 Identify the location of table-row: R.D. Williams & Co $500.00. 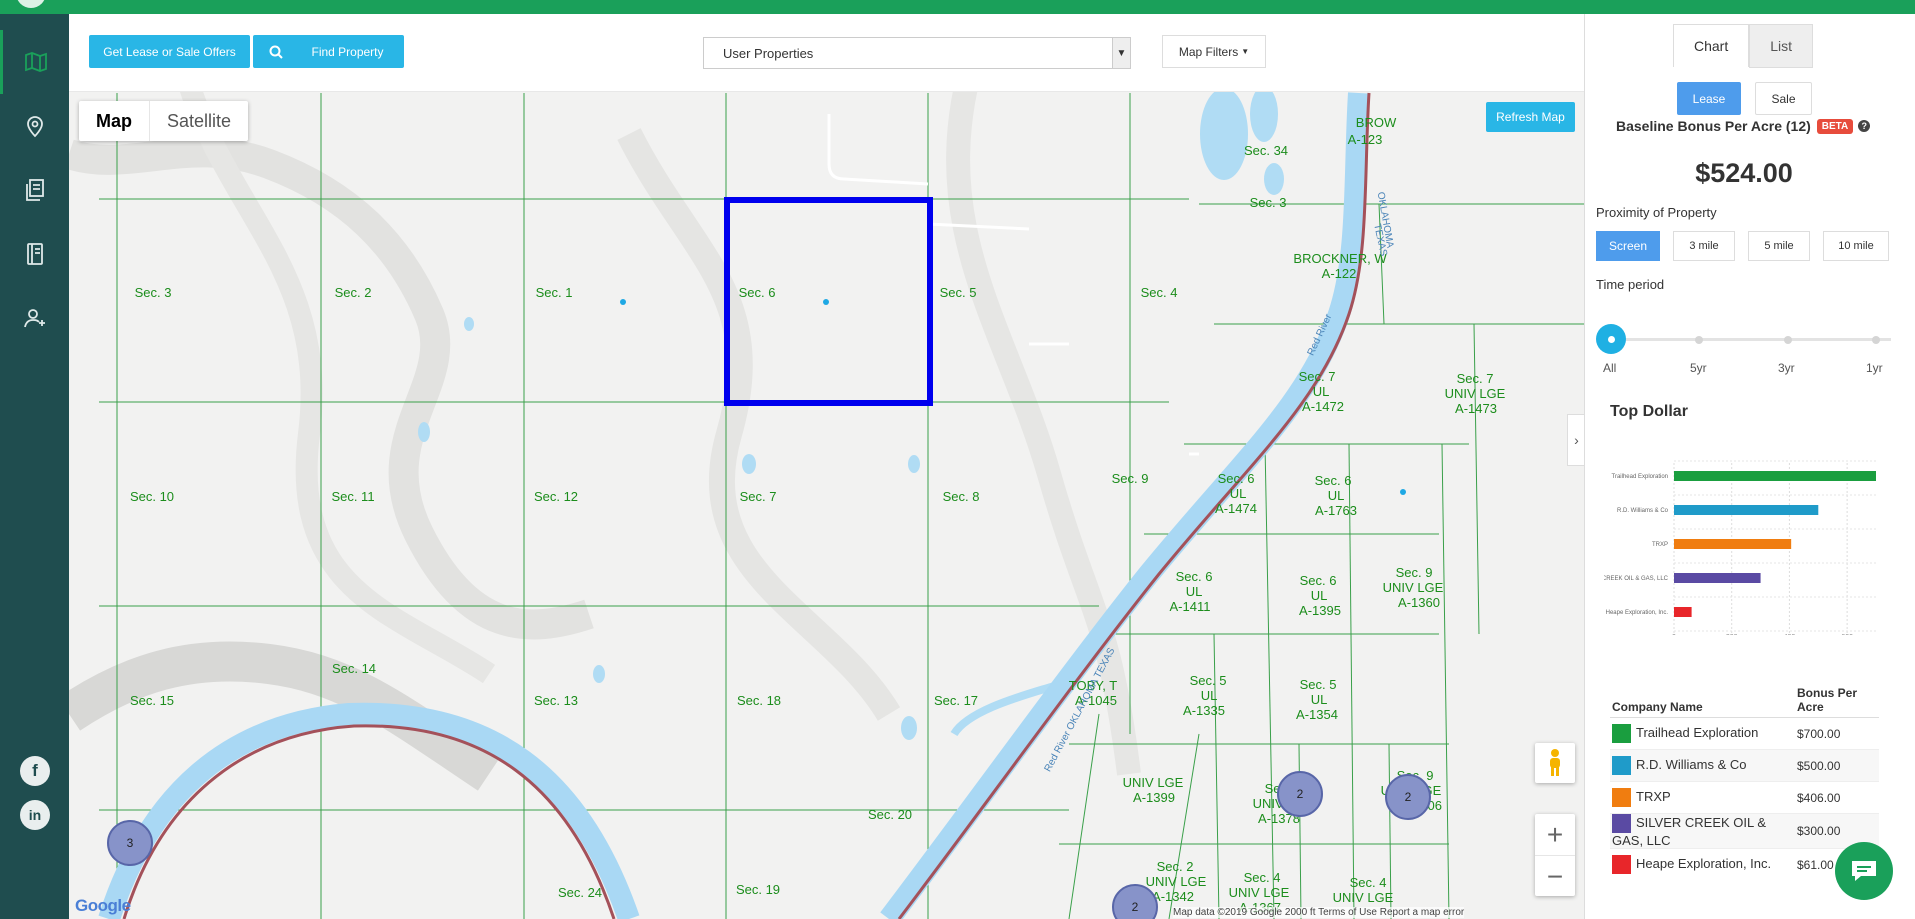
(1744, 765).